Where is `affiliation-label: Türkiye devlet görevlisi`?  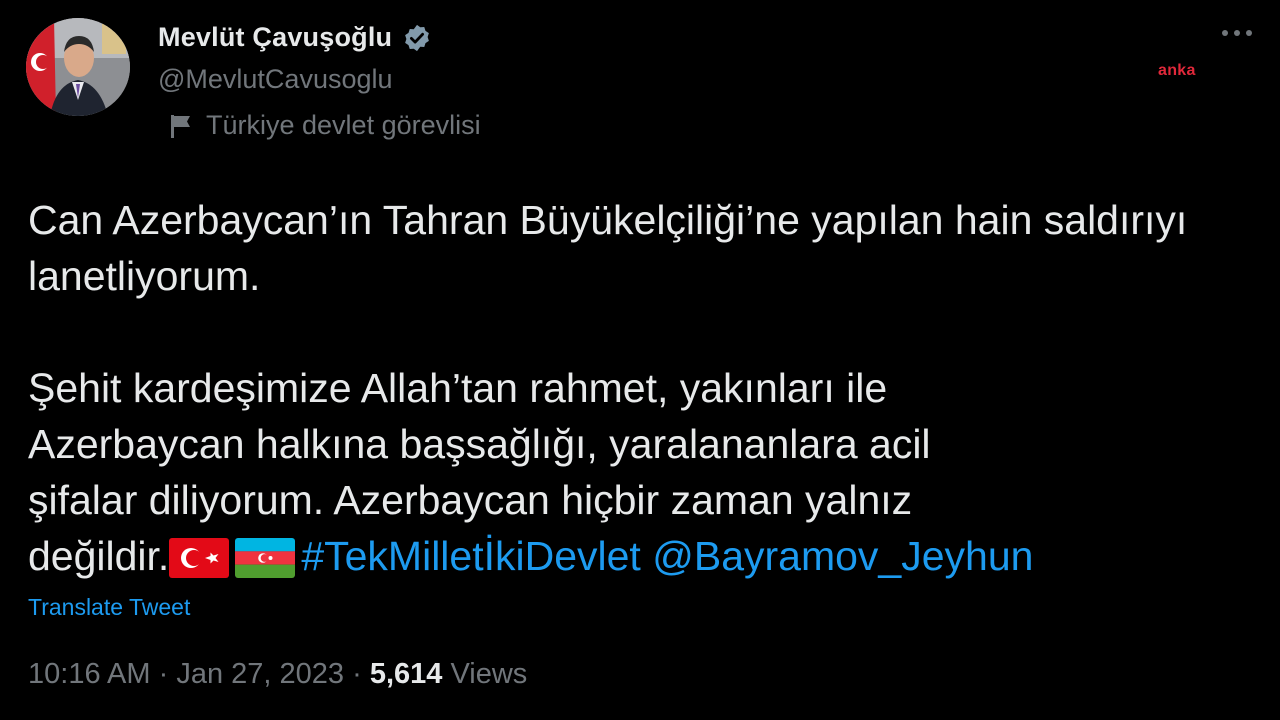 affiliation-label: Türkiye devlet görevlisi is located at coordinates (324, 125).